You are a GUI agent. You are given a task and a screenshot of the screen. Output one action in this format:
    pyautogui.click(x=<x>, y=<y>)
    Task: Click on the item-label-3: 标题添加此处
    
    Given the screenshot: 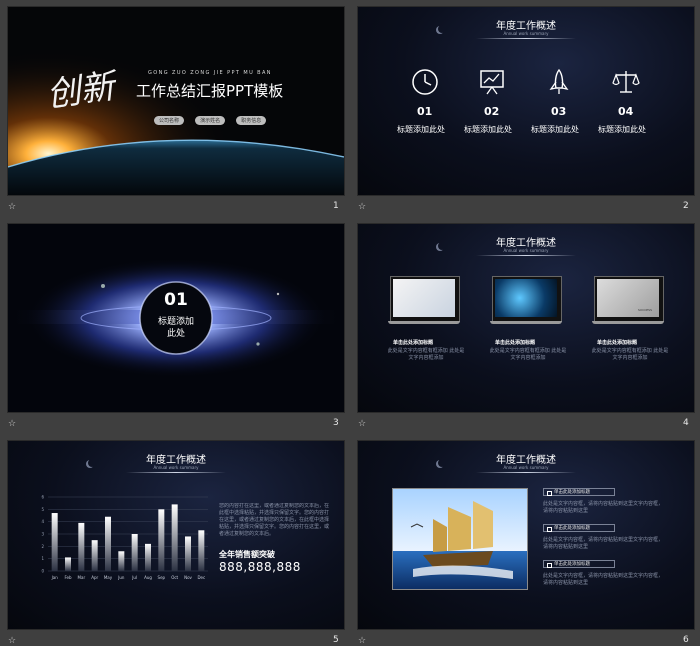 What is the action you would take?
    pyautogui.click(x=555, y=129)
    